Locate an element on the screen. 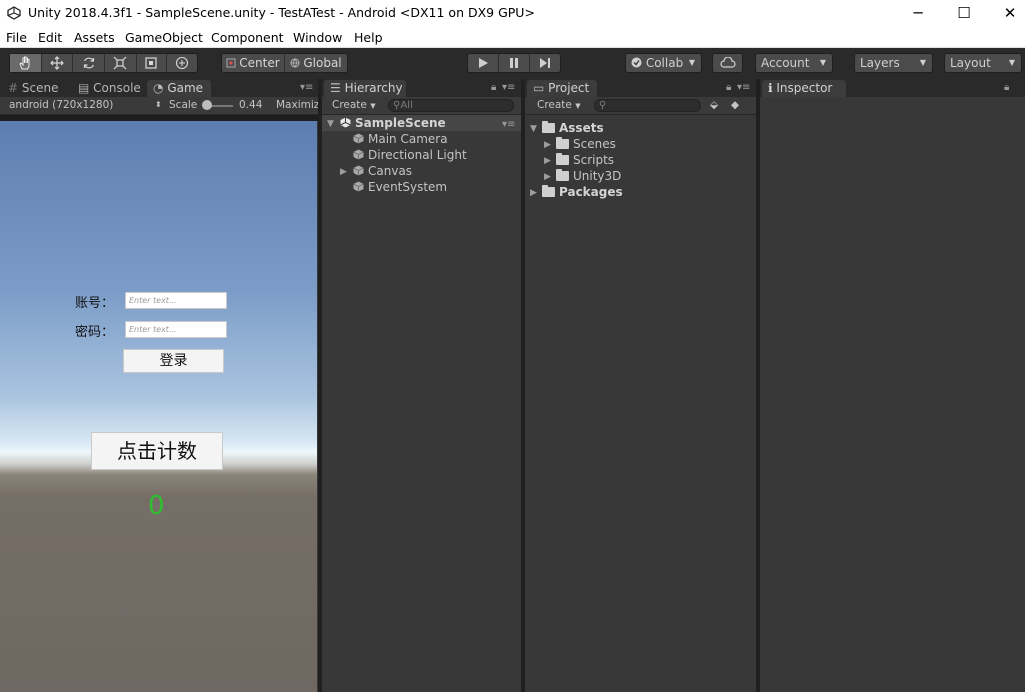 This screenshot has height=692, width=1025. layers-dropdown: Layers ▼ is located at coordinates (893, 63).